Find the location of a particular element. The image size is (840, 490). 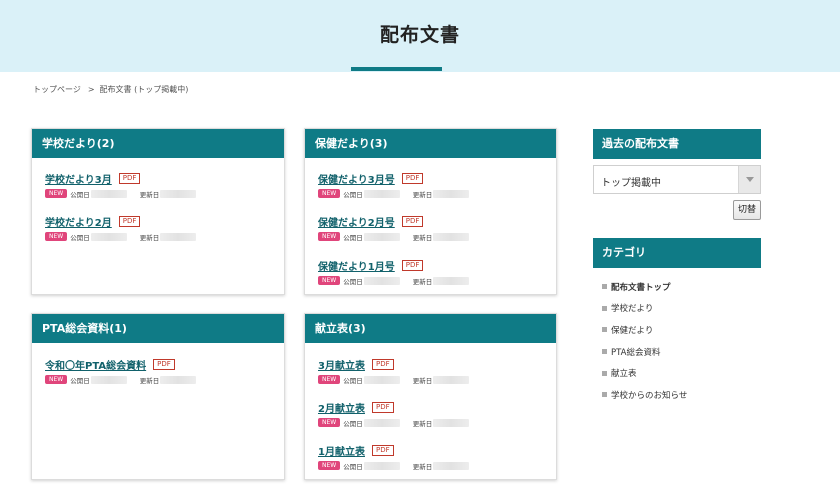

category-item: 配布文書トップ is located at coordinates (644, 287).